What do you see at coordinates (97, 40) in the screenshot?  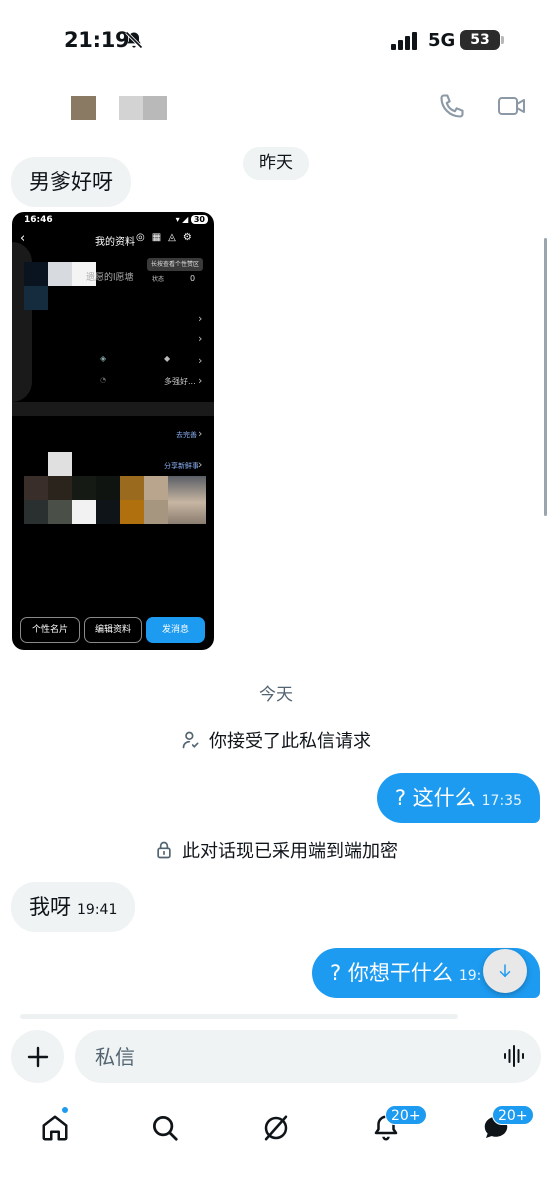 I see `status-time: 21:19` at bounding box center [97, 40].